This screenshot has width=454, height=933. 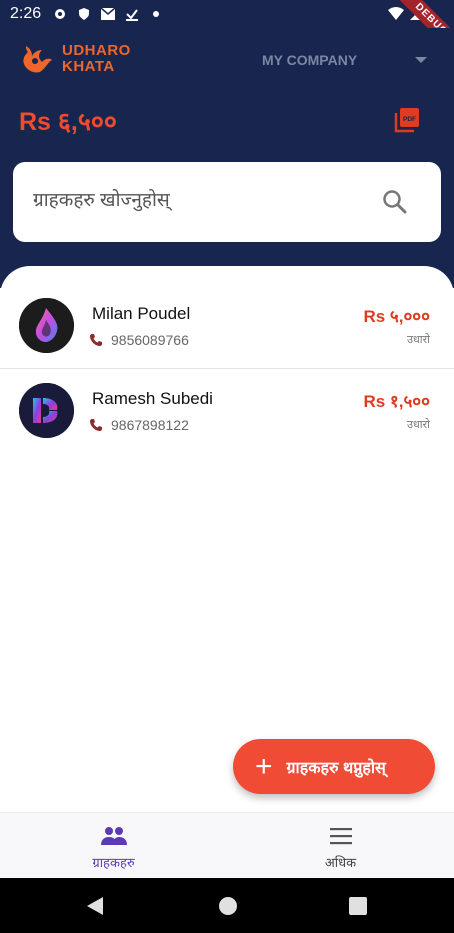 I want to click on logo-line-2: KHATA, so click(x=88, y=66).